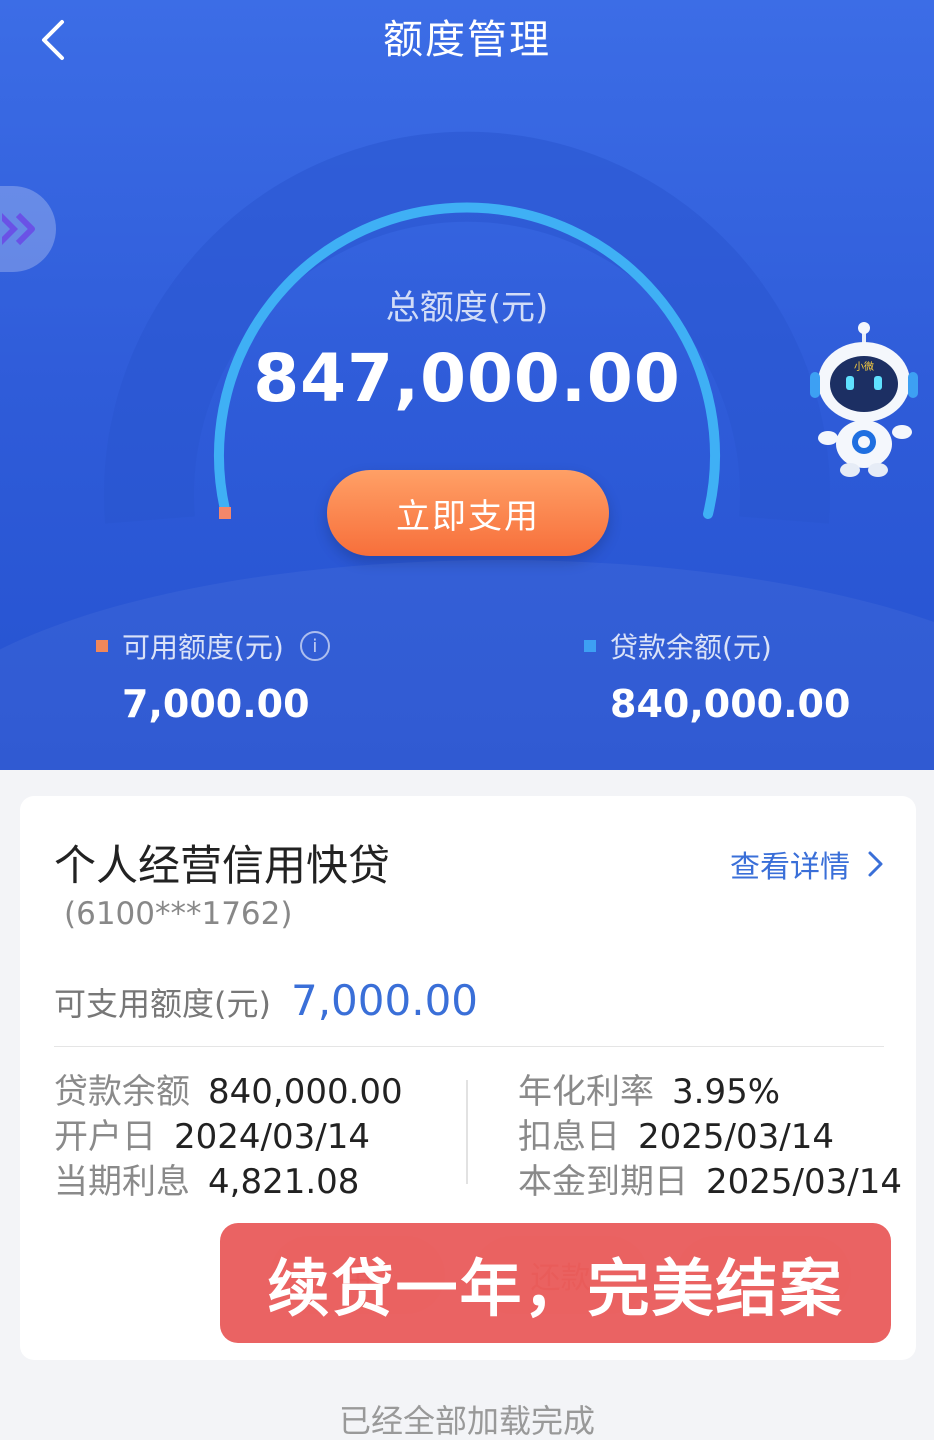  I want to click on view-details-label: 查看详情, so click(790, 867).